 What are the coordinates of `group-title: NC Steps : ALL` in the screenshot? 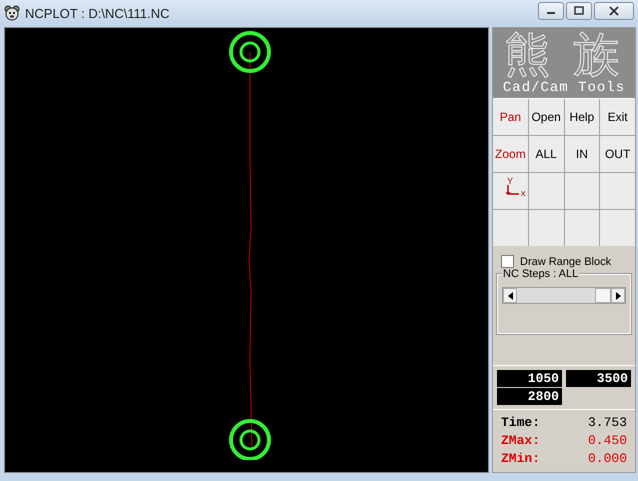 It's located at (541, 274).